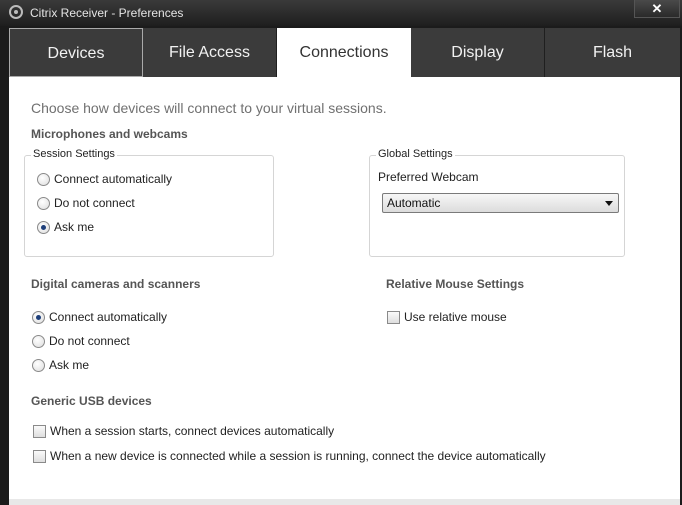  I want to click on tab-flash: Flash, so click(612, 52).